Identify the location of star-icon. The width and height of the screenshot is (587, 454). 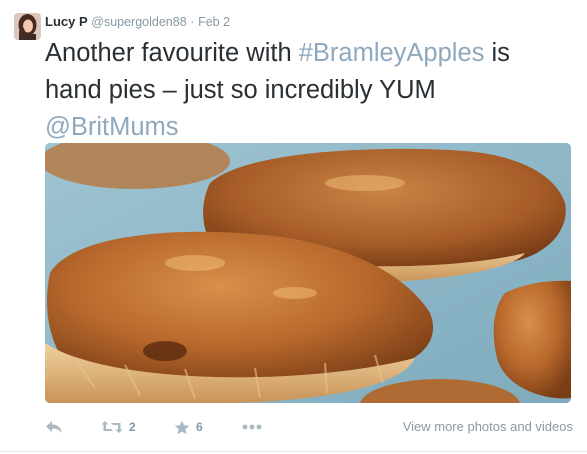
(182, 427).